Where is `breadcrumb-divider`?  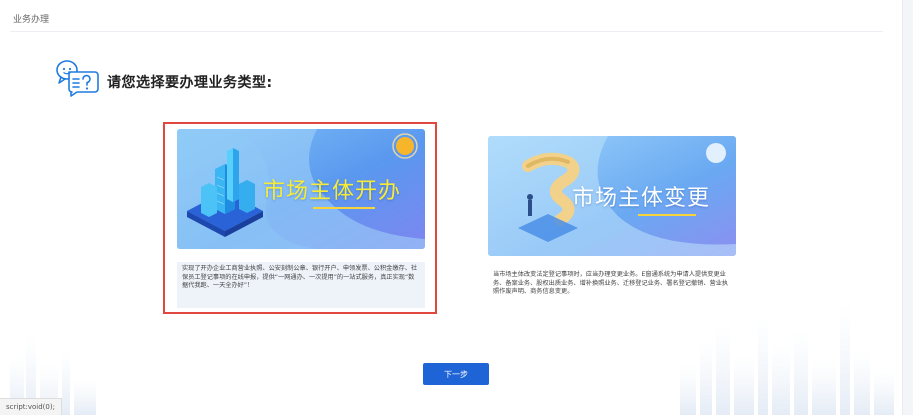 breadcrumb-divider is located at coordinates (446, 31).